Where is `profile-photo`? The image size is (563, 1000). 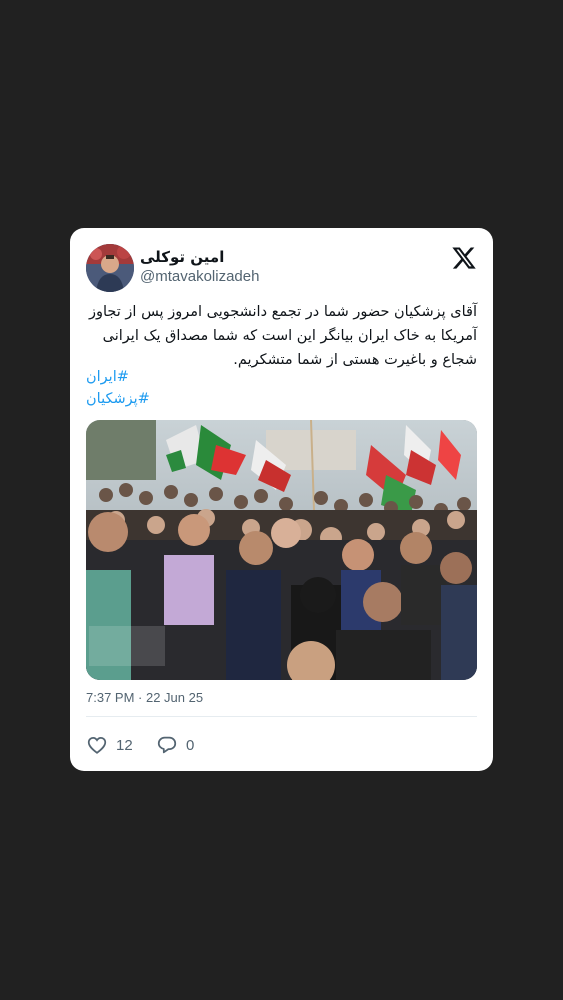 profile-photo is located at coordinates (110, 268).